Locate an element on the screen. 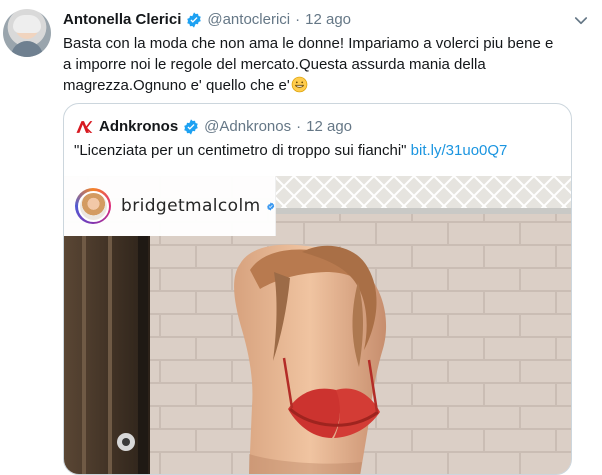  instagram-profile-chip: bridgetmalcolm is located at coordinates (170, 206).